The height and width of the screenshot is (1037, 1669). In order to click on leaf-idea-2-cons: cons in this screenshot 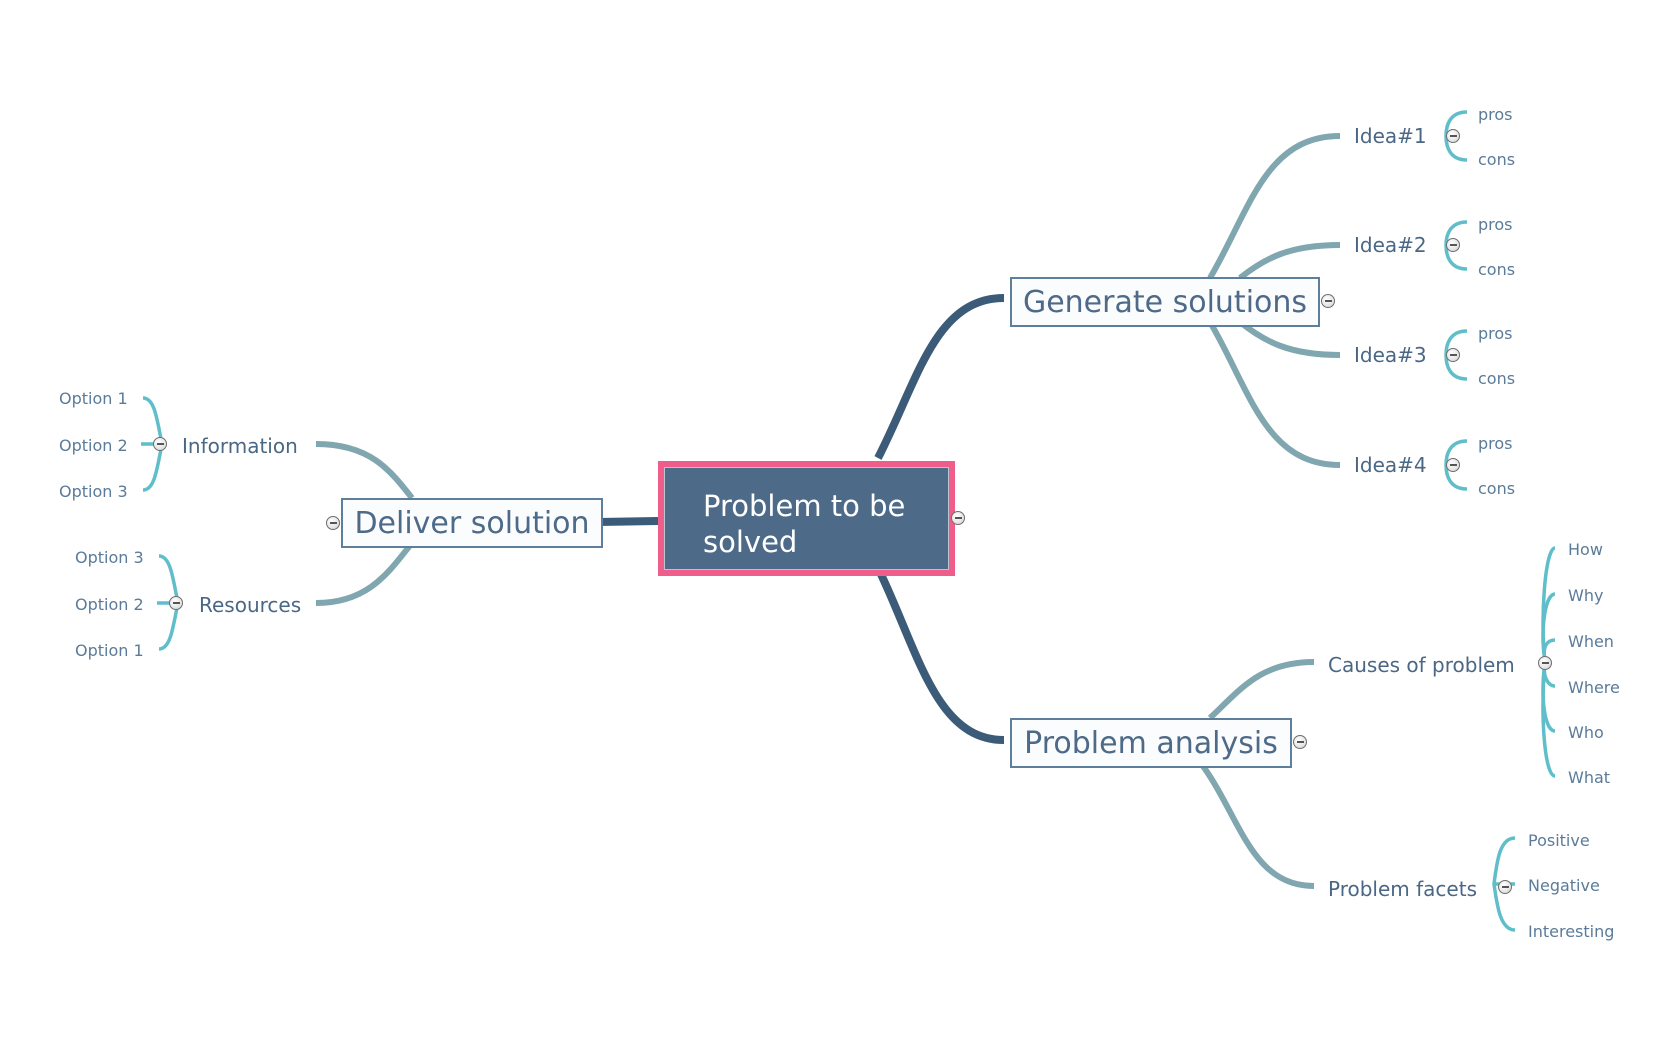, I will do `click(1496, 270)`.